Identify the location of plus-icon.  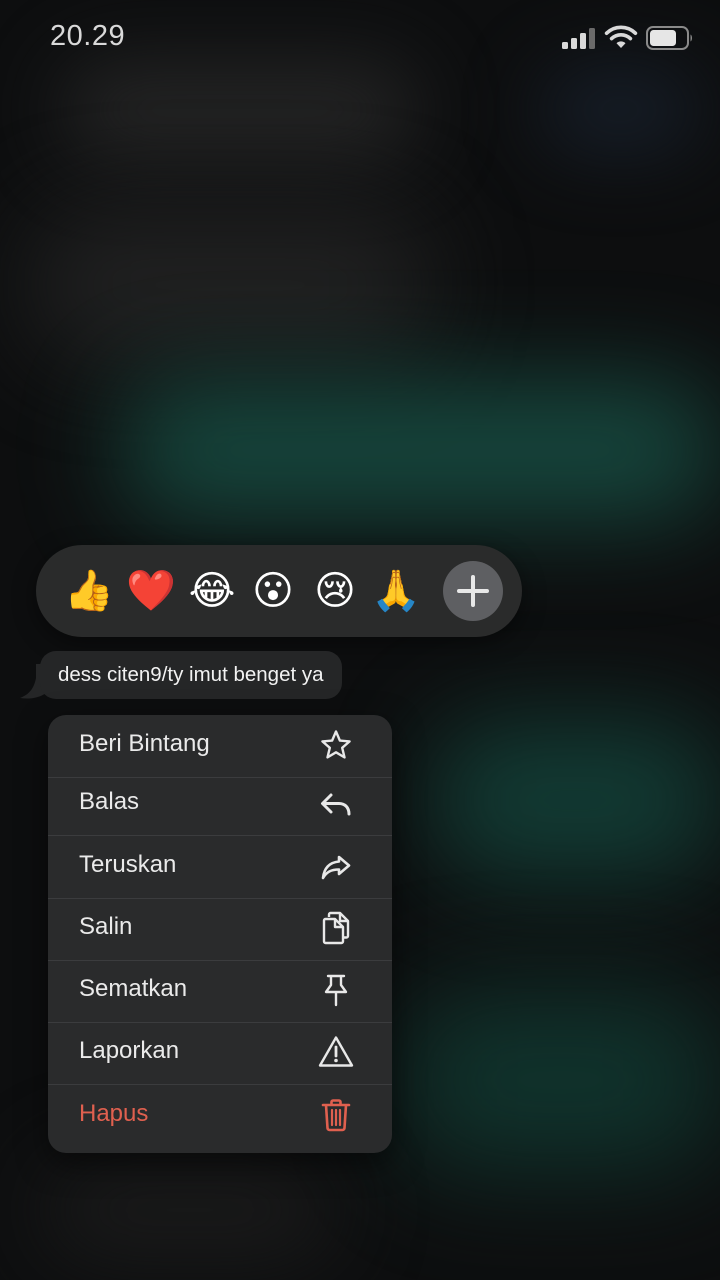
(473, 591).